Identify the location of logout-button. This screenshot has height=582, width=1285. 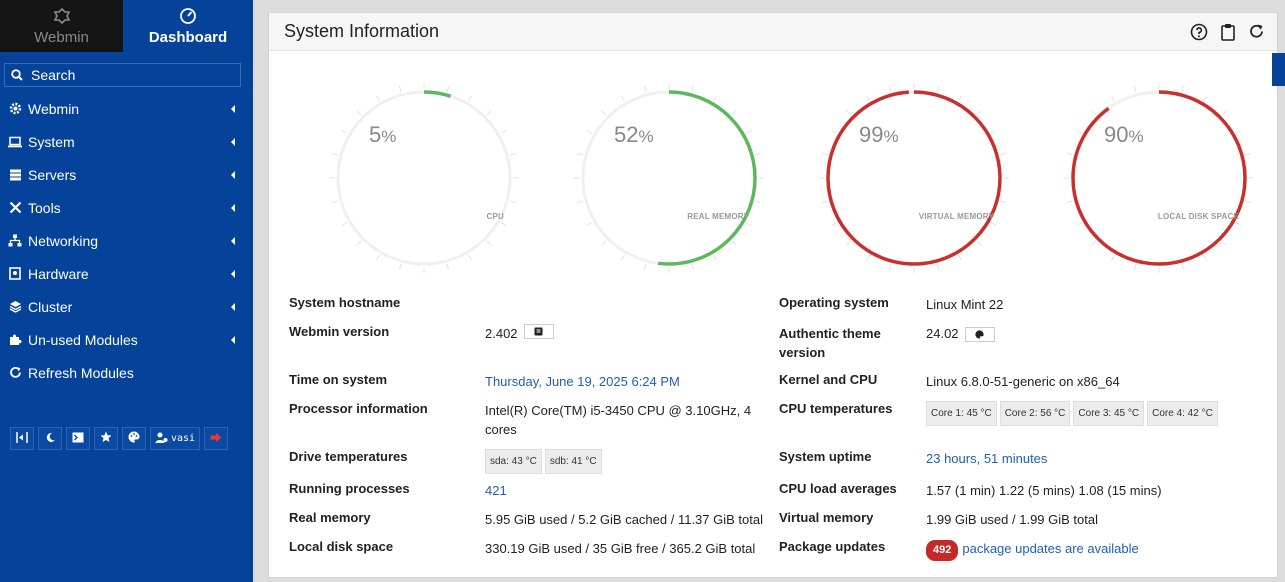
(216, 438).